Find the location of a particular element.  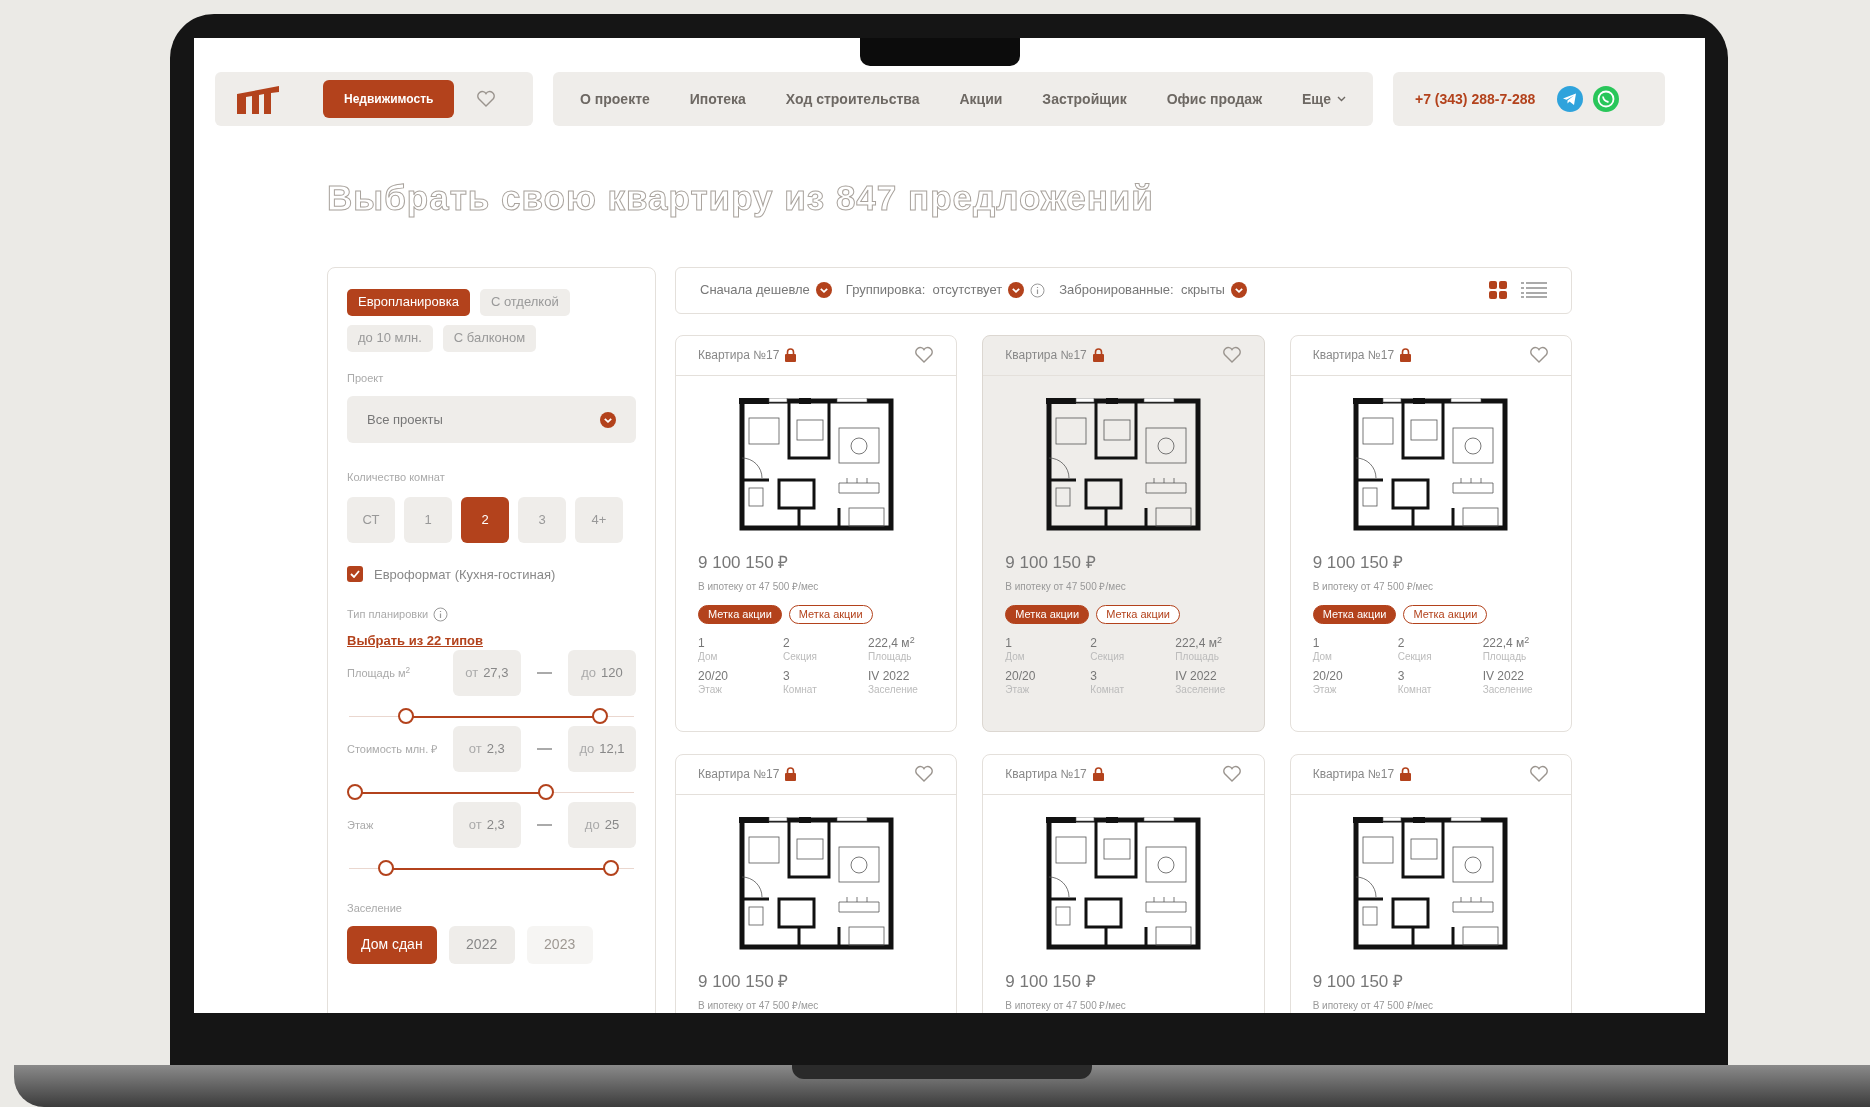

room-option: СТ is located at coordinates (371, 519).